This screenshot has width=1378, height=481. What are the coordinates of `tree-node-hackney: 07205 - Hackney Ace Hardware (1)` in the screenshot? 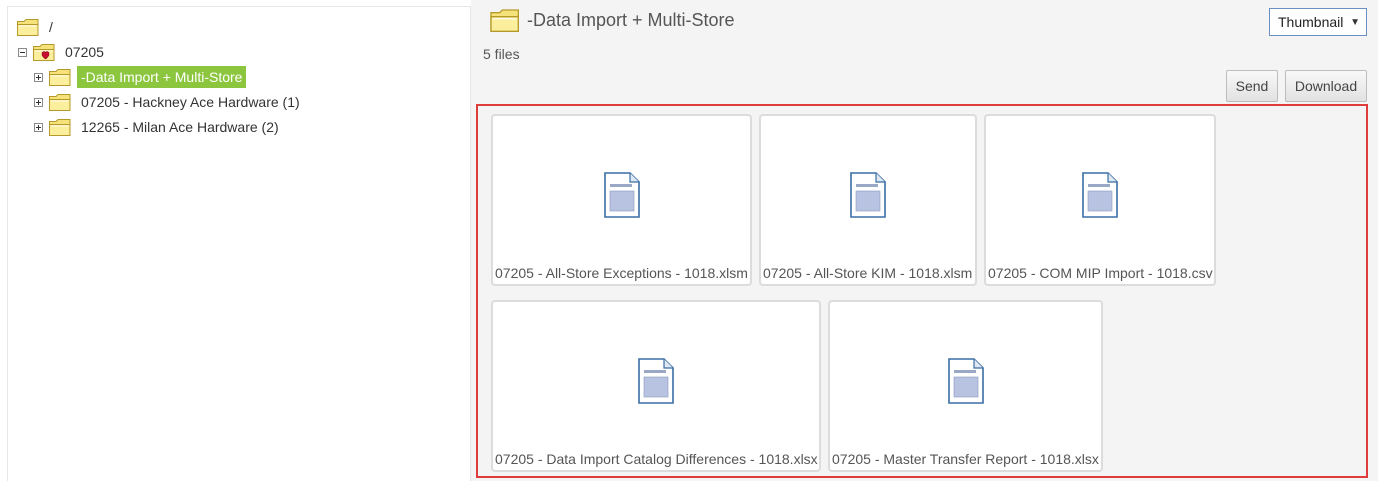 It's located at (169, 102).